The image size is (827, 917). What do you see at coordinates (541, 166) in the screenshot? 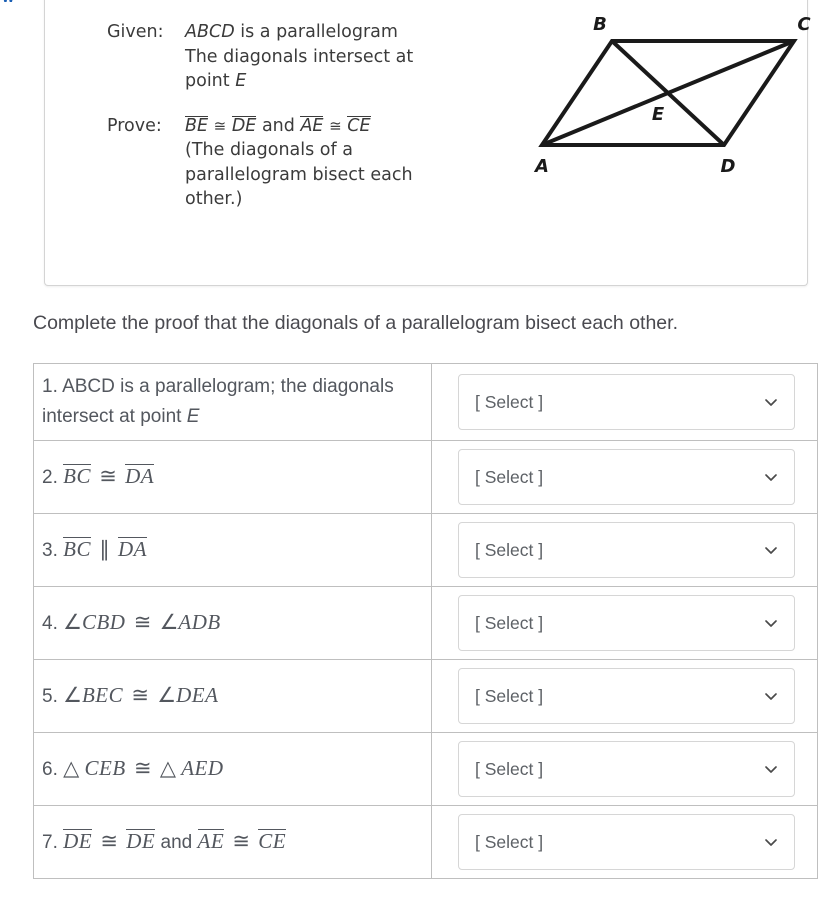
I see `svg-text: A` at bounding box center [541, 166].